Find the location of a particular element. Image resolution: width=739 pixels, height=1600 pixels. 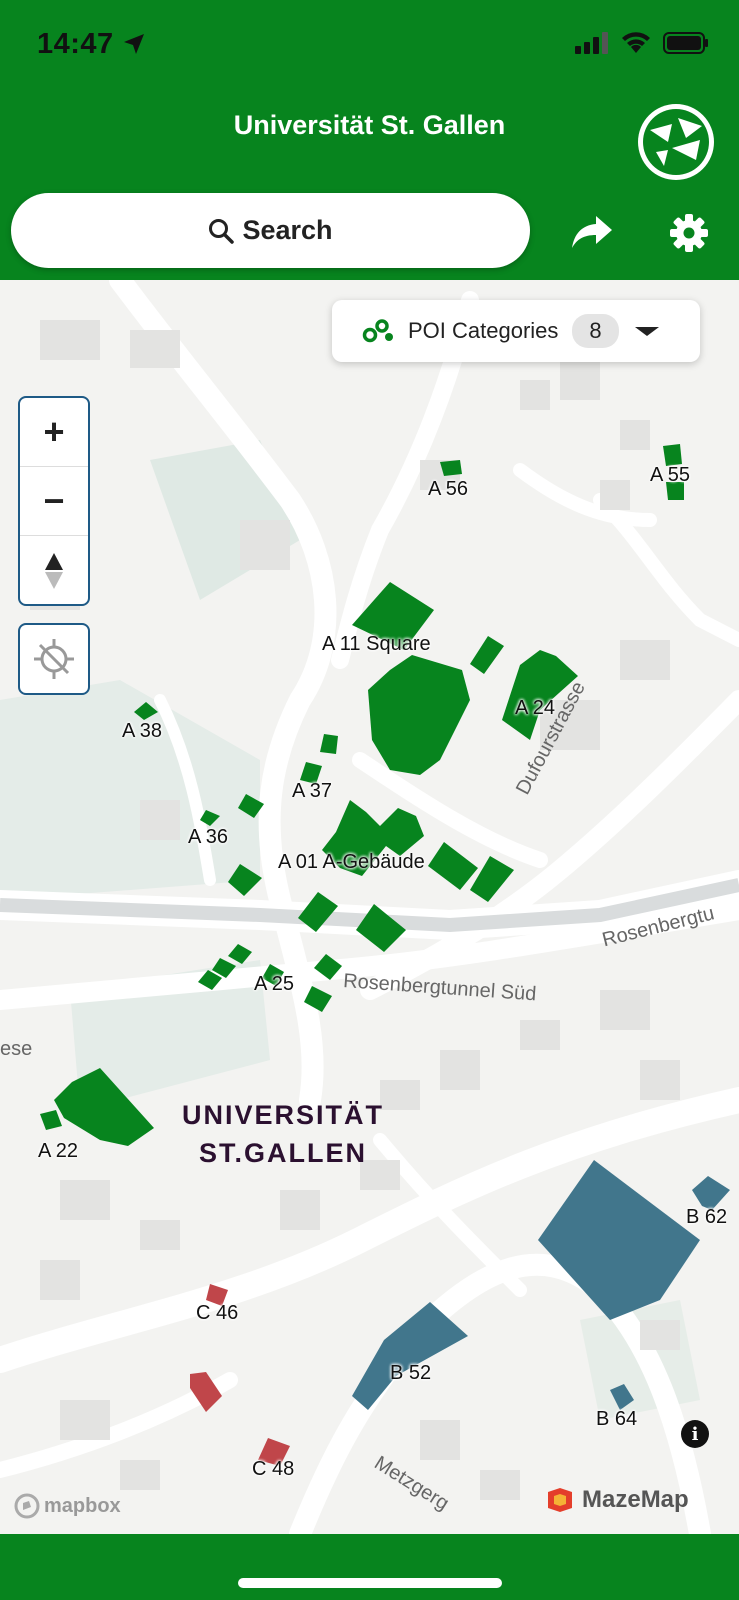

mapbox-logo: mapbox is located at coordinates (67, 1506).